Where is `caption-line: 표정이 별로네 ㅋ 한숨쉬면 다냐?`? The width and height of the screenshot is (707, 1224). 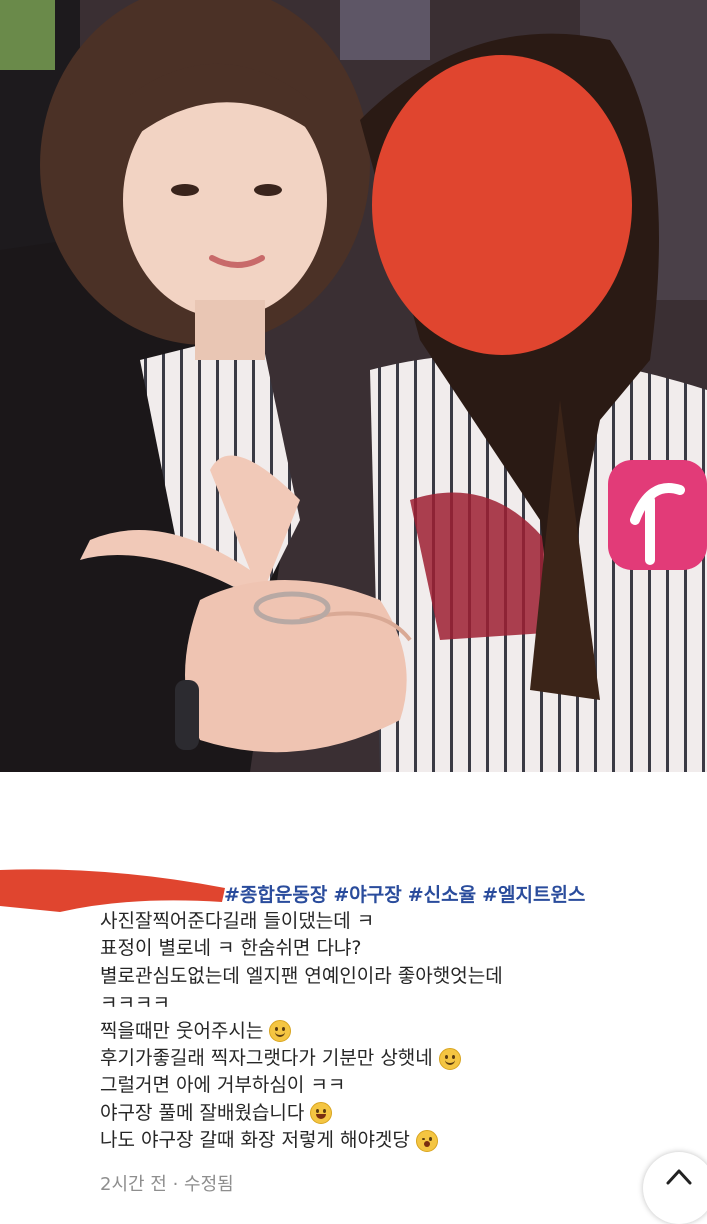
caption-line: 표정이 별로네 ㅋ 한숨쉬면 다냐? is located at coordinates (231, 948).